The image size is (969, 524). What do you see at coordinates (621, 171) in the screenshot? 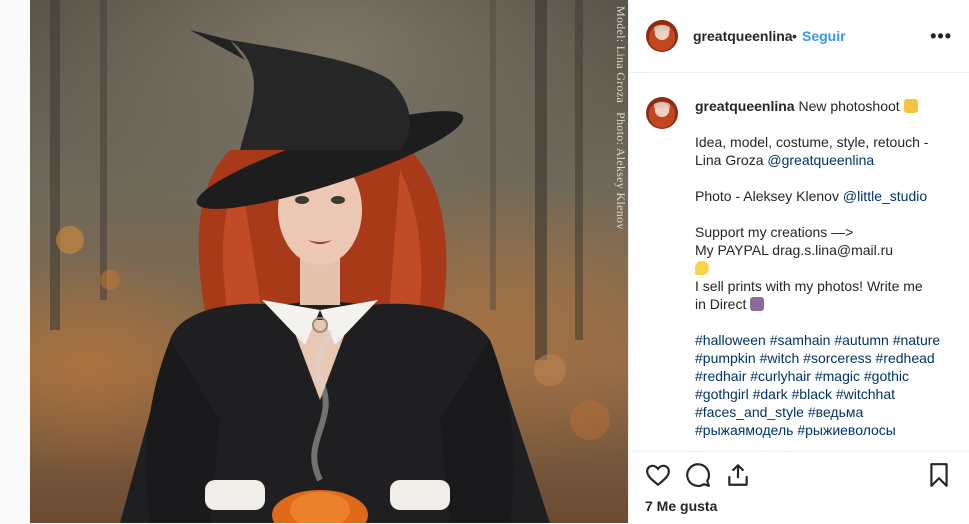
I see `photo-credit-photographer: Photo: Aleksey Klenov` at bounding box center [621, 171].